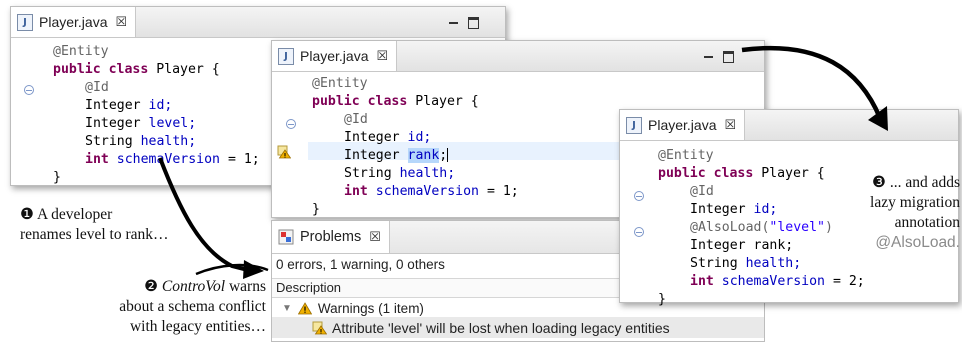 Image resolution: width=962 pixels, height=344 pixels. What do you see at coordinates (927, 222) in the screenshot?
I see `step3-line3: annotation` at bounding box center [927, 222].